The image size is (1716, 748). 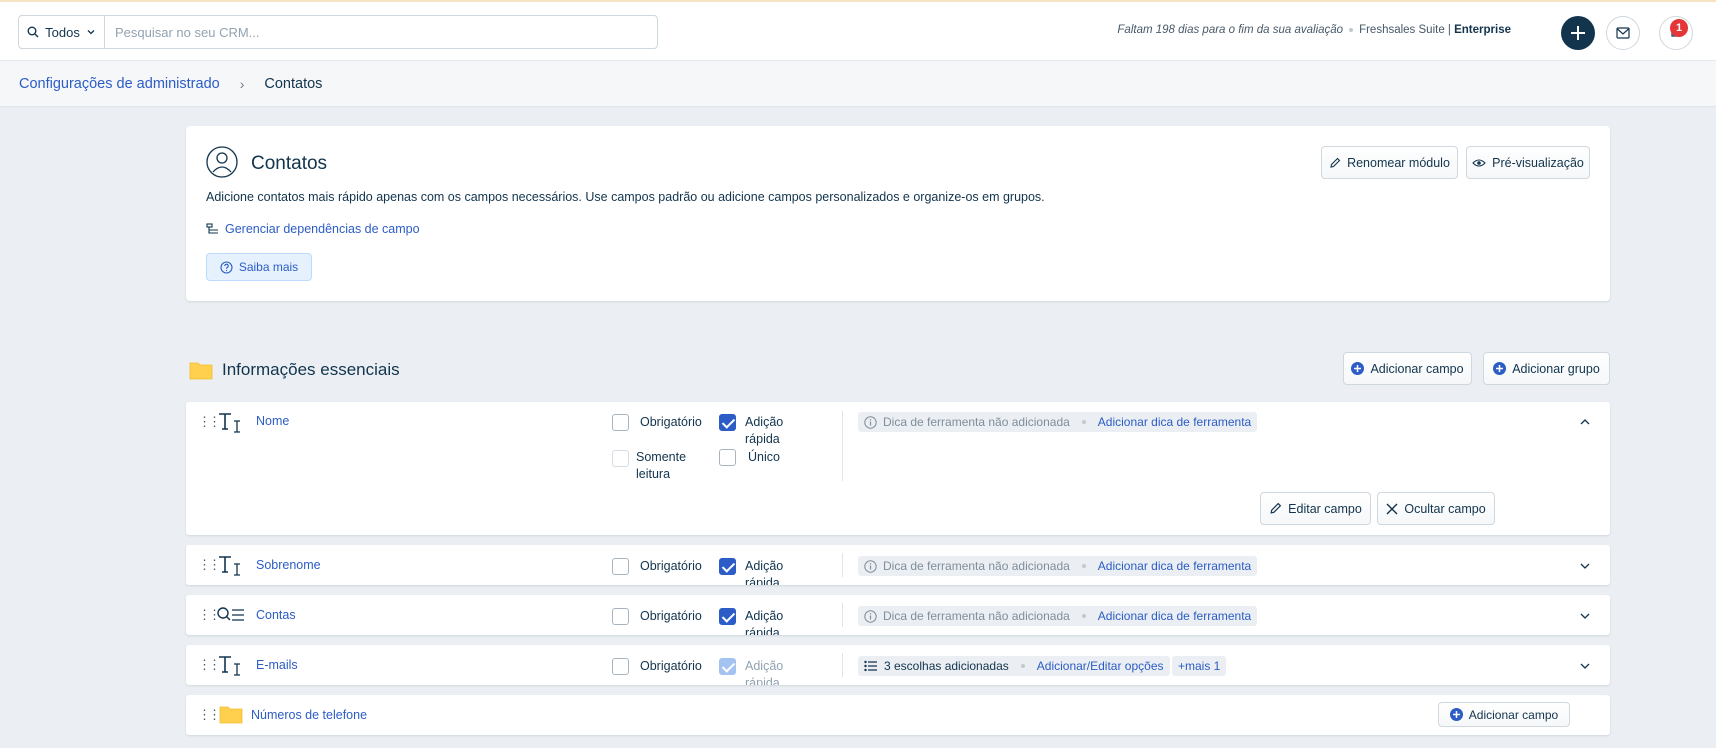 I want to click on rename-module-button: Renomear módulo, so click(x=1389, y=162).